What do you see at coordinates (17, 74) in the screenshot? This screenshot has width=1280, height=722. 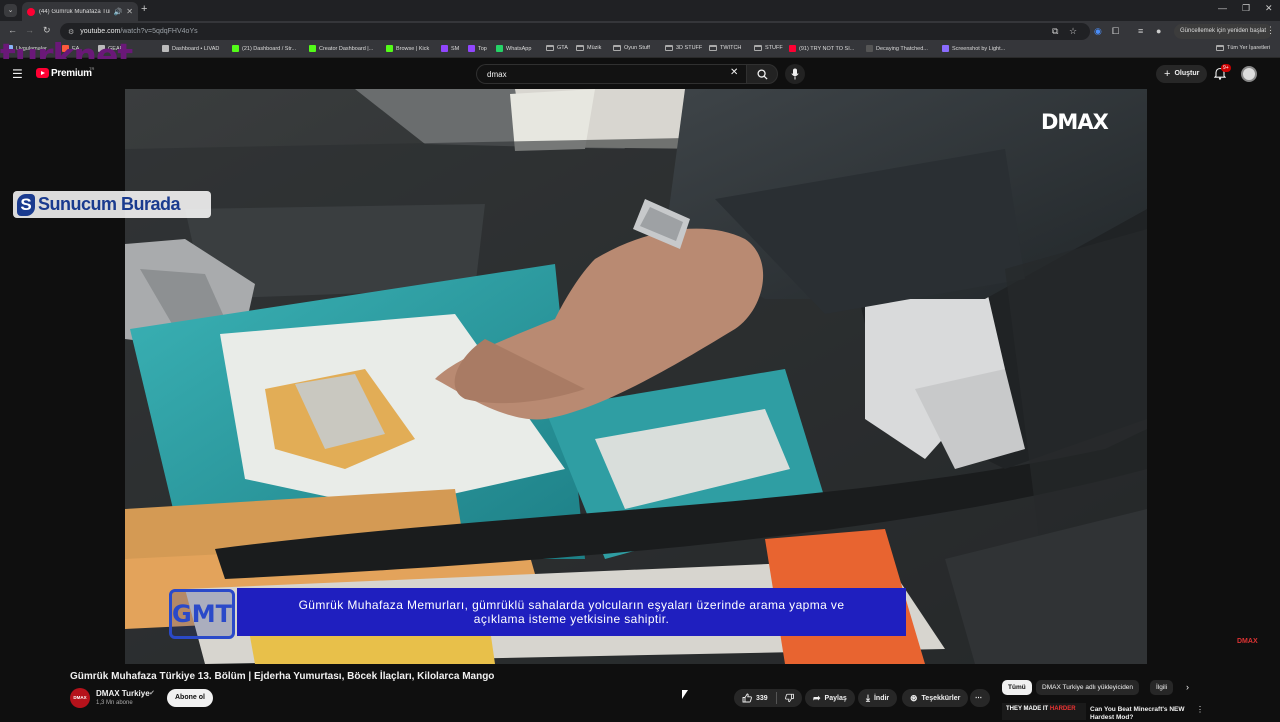 I see `menu-icon: ☰` at bounding box center [17, 74].